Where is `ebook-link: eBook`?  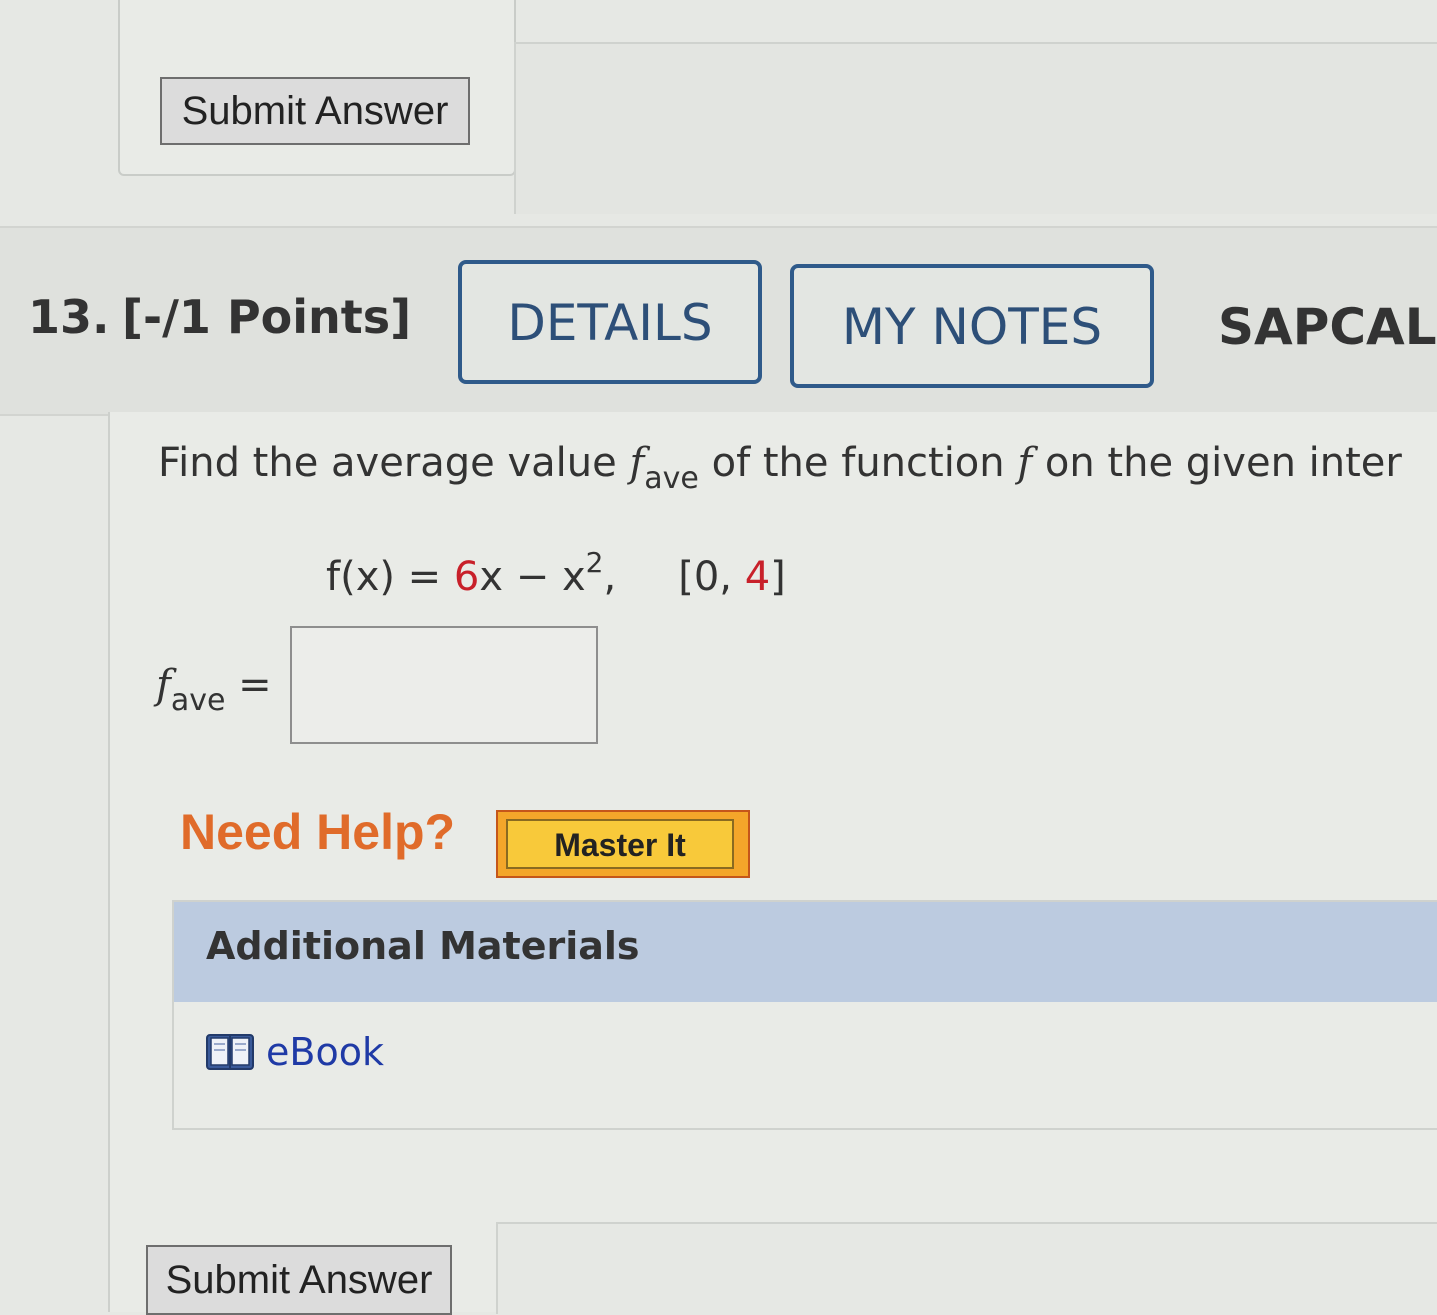
ebook-link: eBook is located at coordinates (295, 1052).